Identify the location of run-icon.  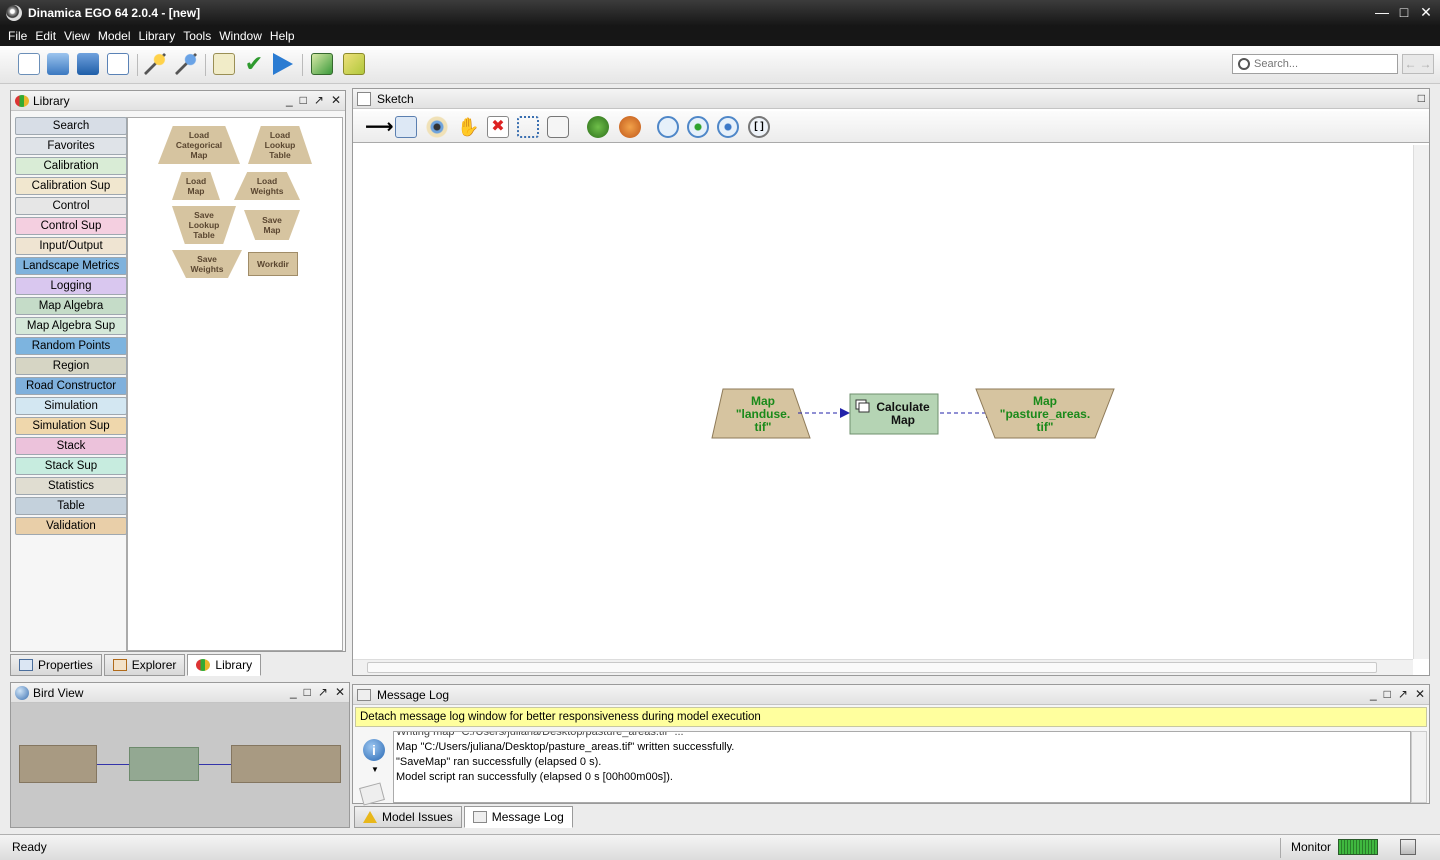
(283, 64).